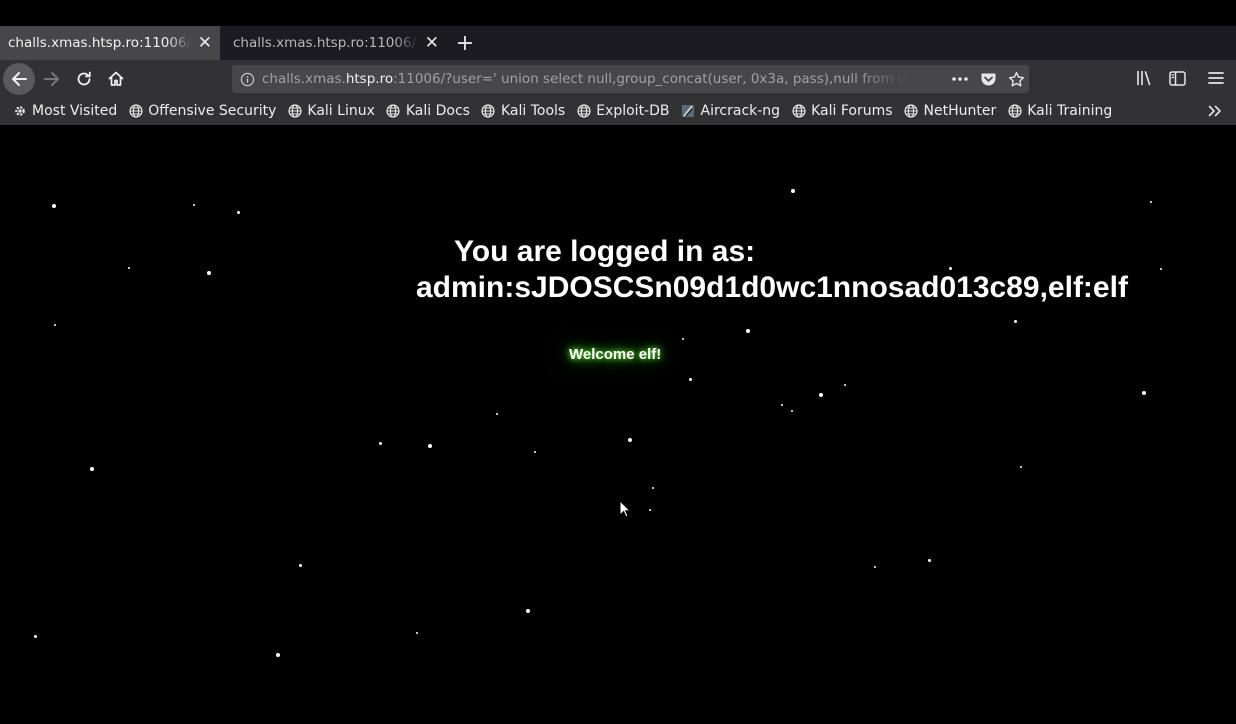 The width and height of the screenshot is (1236, 724). I want to click on page-actions-button, so click(960, 79).